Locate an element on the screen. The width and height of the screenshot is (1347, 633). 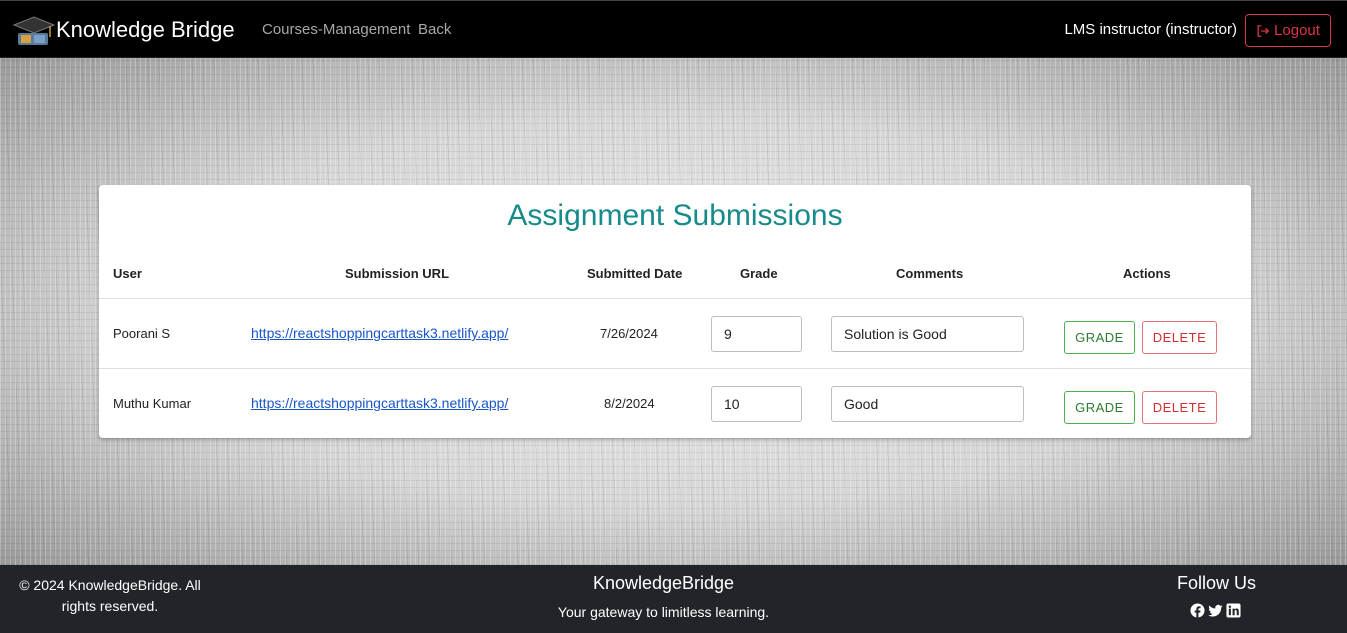
page-title: Assignment Submissions is located at coordinates (675, 215).